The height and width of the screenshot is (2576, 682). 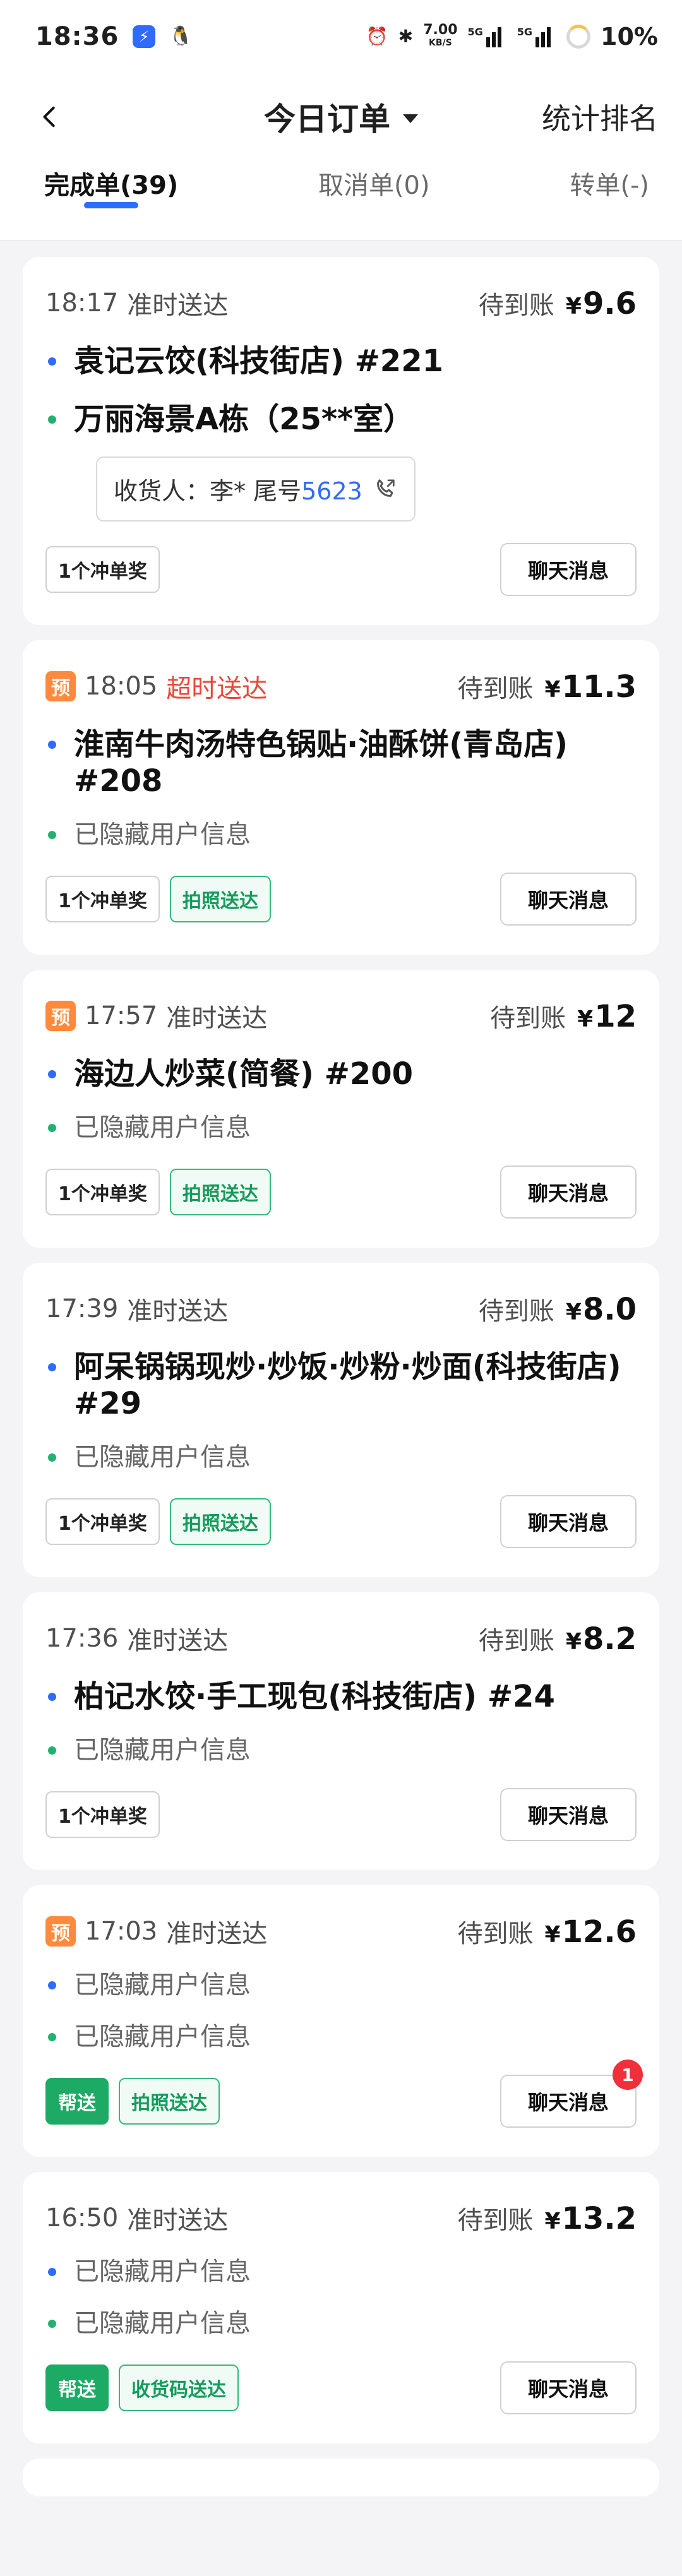 I want to click on receiver-contact: 收货人：李* 尾号5623, so click(x=256, y=489).